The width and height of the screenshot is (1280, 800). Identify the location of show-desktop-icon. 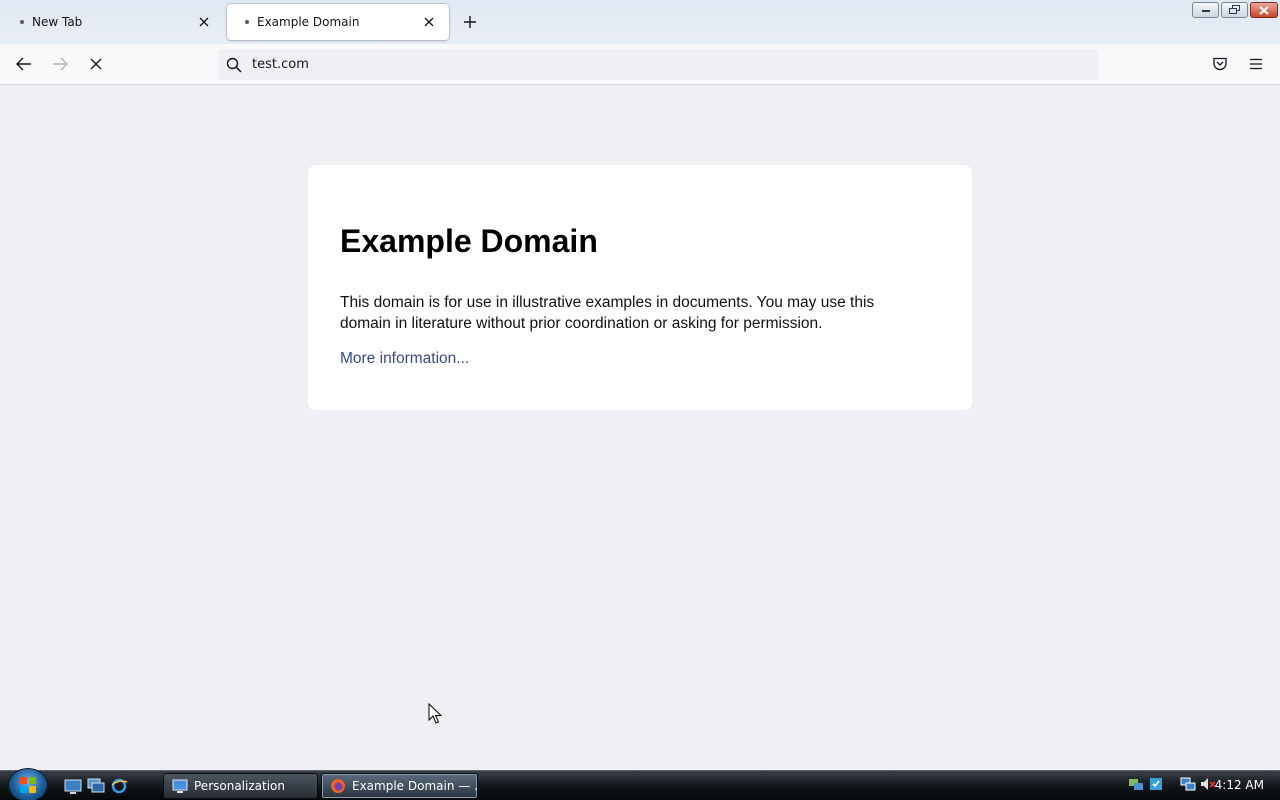
(73, 786).